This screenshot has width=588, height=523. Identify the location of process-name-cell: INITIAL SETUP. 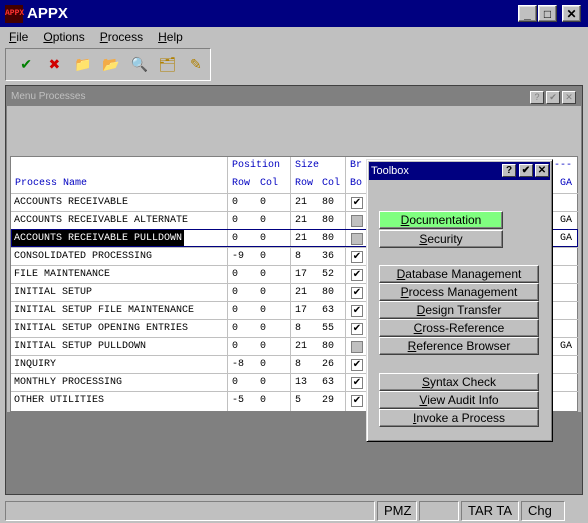
(53, 292).